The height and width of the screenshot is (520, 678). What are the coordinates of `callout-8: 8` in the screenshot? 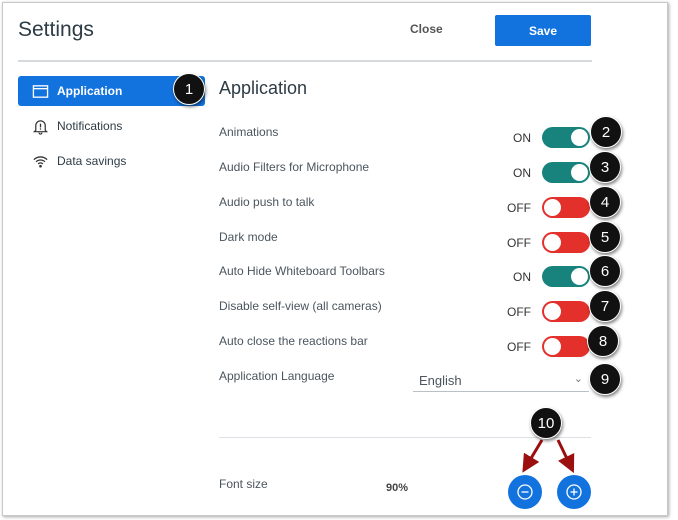 It's located at (603, 341).